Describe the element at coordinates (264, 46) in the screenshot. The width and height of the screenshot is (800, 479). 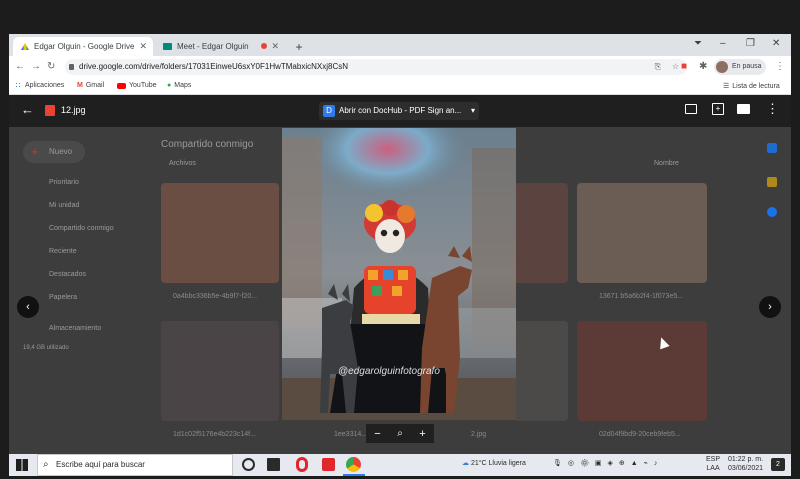
I see `recording-icon` at that location.